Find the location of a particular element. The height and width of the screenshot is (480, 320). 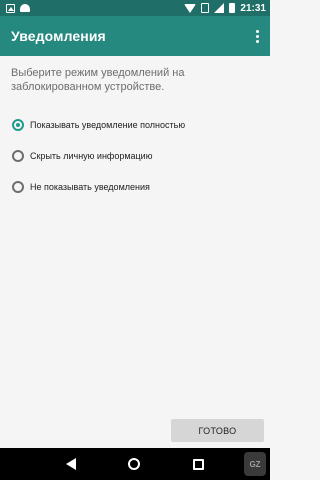

home-icon is located at coordinates (134, 464).